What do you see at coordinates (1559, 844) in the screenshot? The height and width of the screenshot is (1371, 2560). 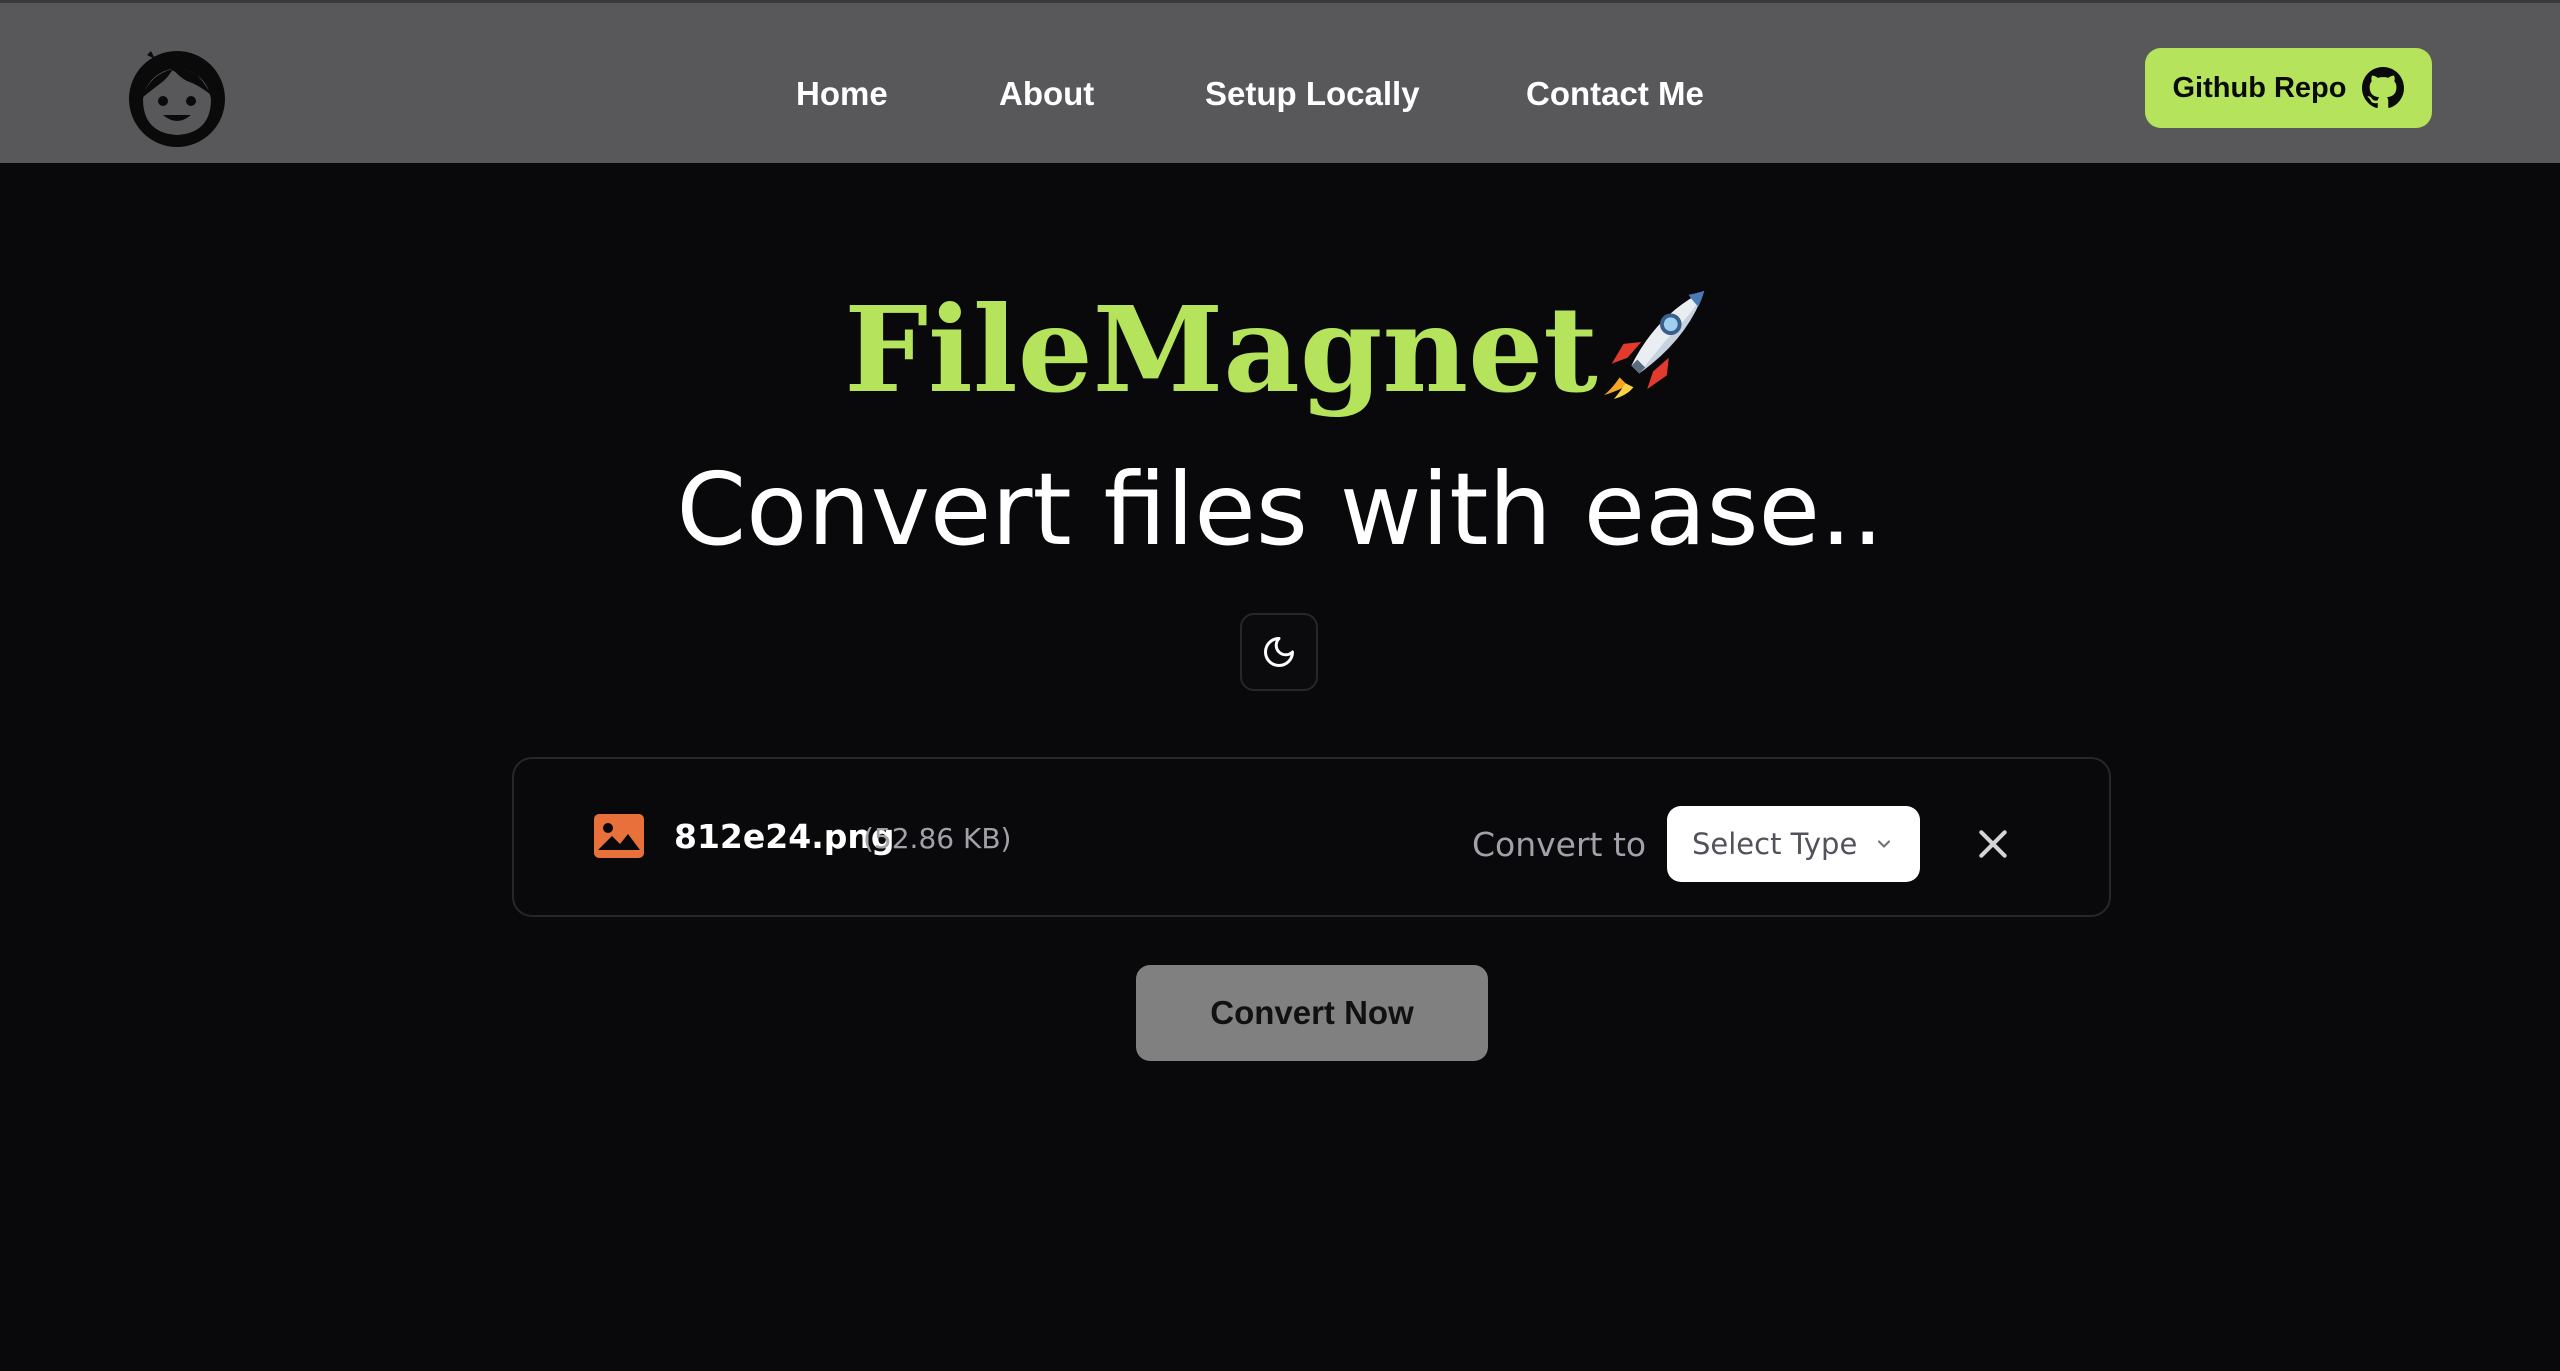 I see `convert-to-label: Convert to` at bounding box center [1559, 844].